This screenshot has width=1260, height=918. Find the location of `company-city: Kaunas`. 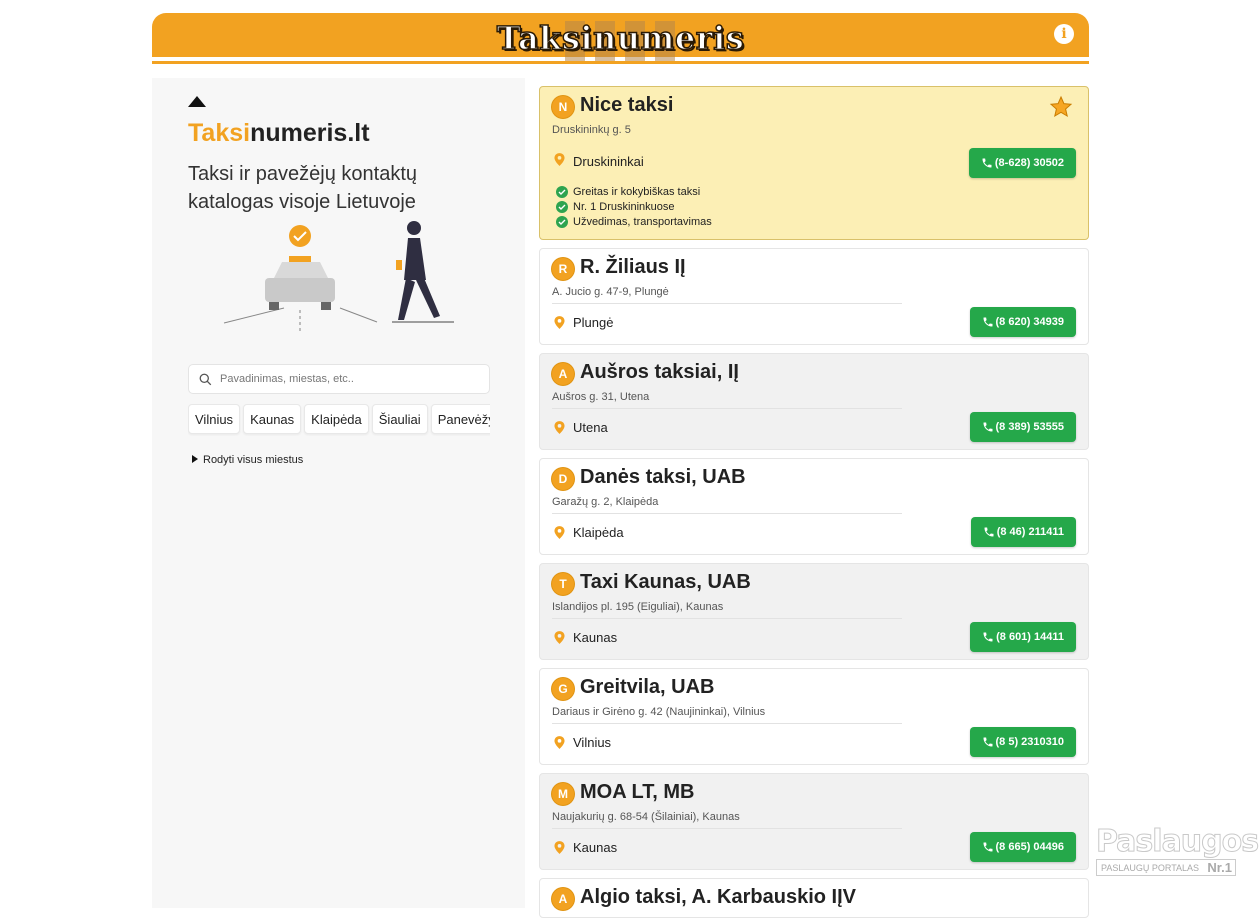

company-city: Kaunas is located at coordinates (595, 637).